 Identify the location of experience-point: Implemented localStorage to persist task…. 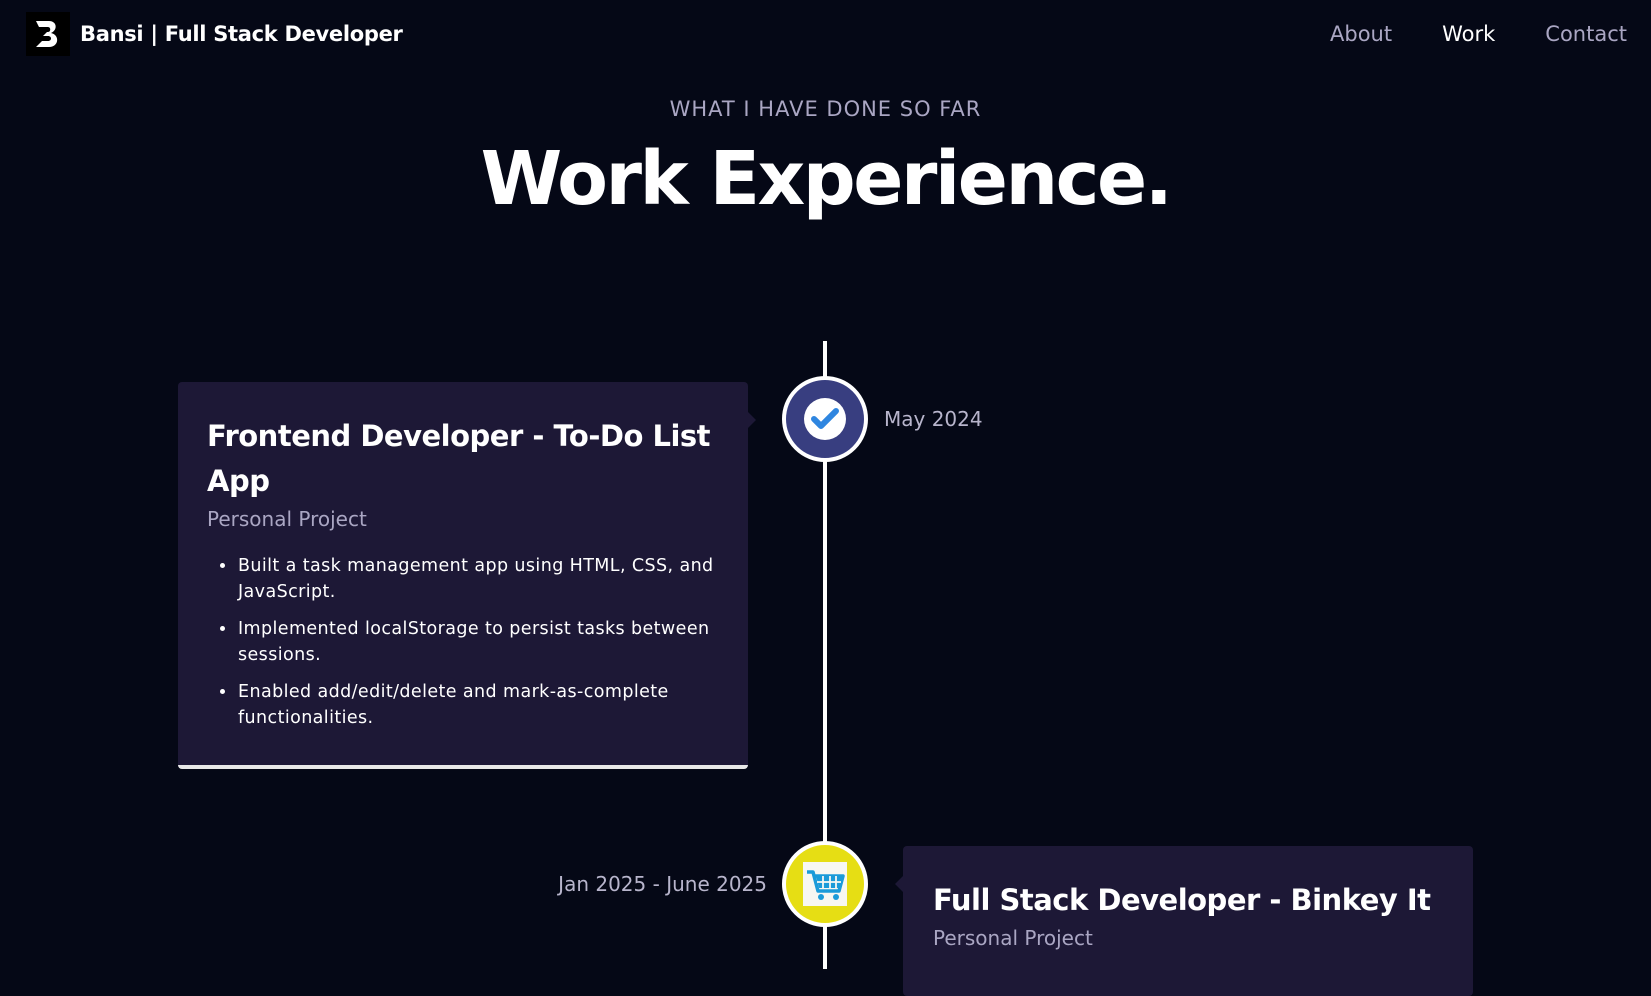
(477, 642).